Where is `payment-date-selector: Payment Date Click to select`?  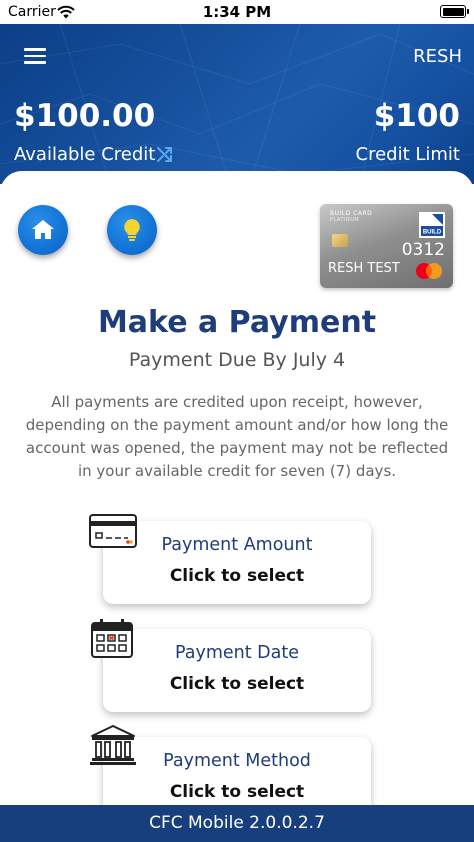 payment-date-selector: Payment Date Click to select is located at coordinates (237, 670).